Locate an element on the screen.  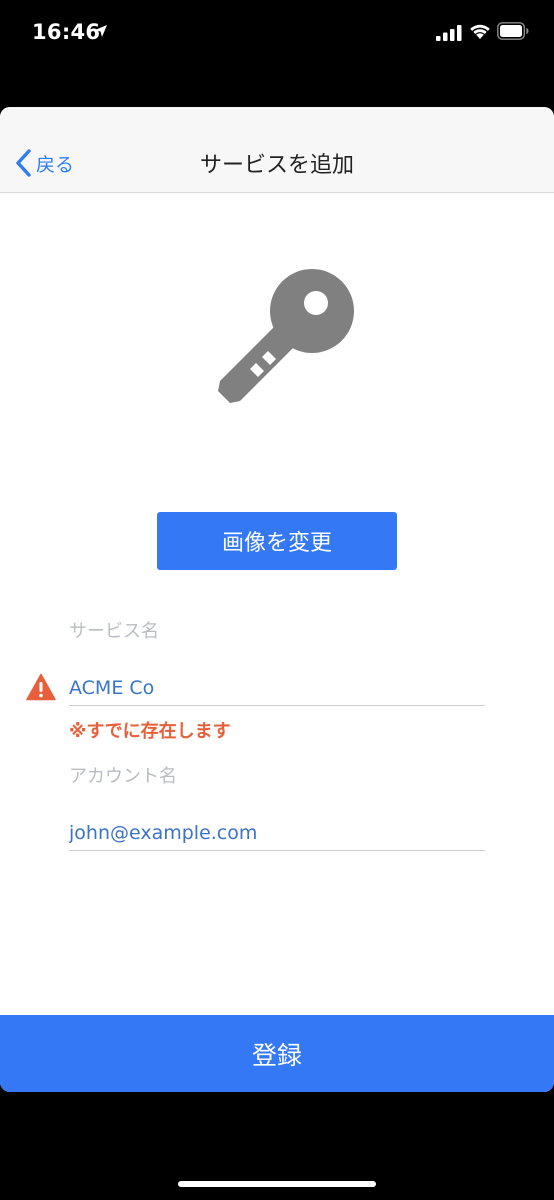
page-title: サービスを追加 is located at coordinates (276, 165).